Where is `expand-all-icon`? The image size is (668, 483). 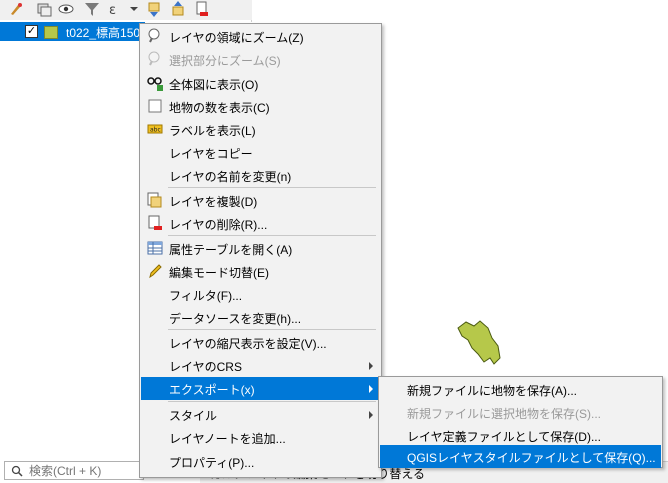
expand-all-icon is located at coordinates (154, 9).